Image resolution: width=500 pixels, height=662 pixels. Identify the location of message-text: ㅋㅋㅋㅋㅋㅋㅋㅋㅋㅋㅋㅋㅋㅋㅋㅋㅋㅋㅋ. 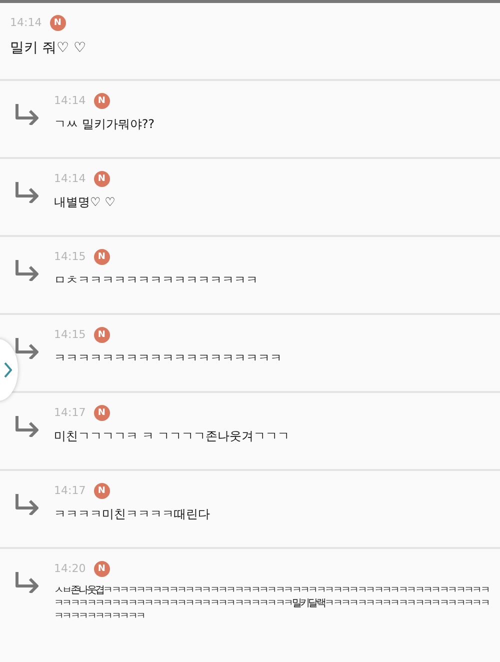
(168, 358).